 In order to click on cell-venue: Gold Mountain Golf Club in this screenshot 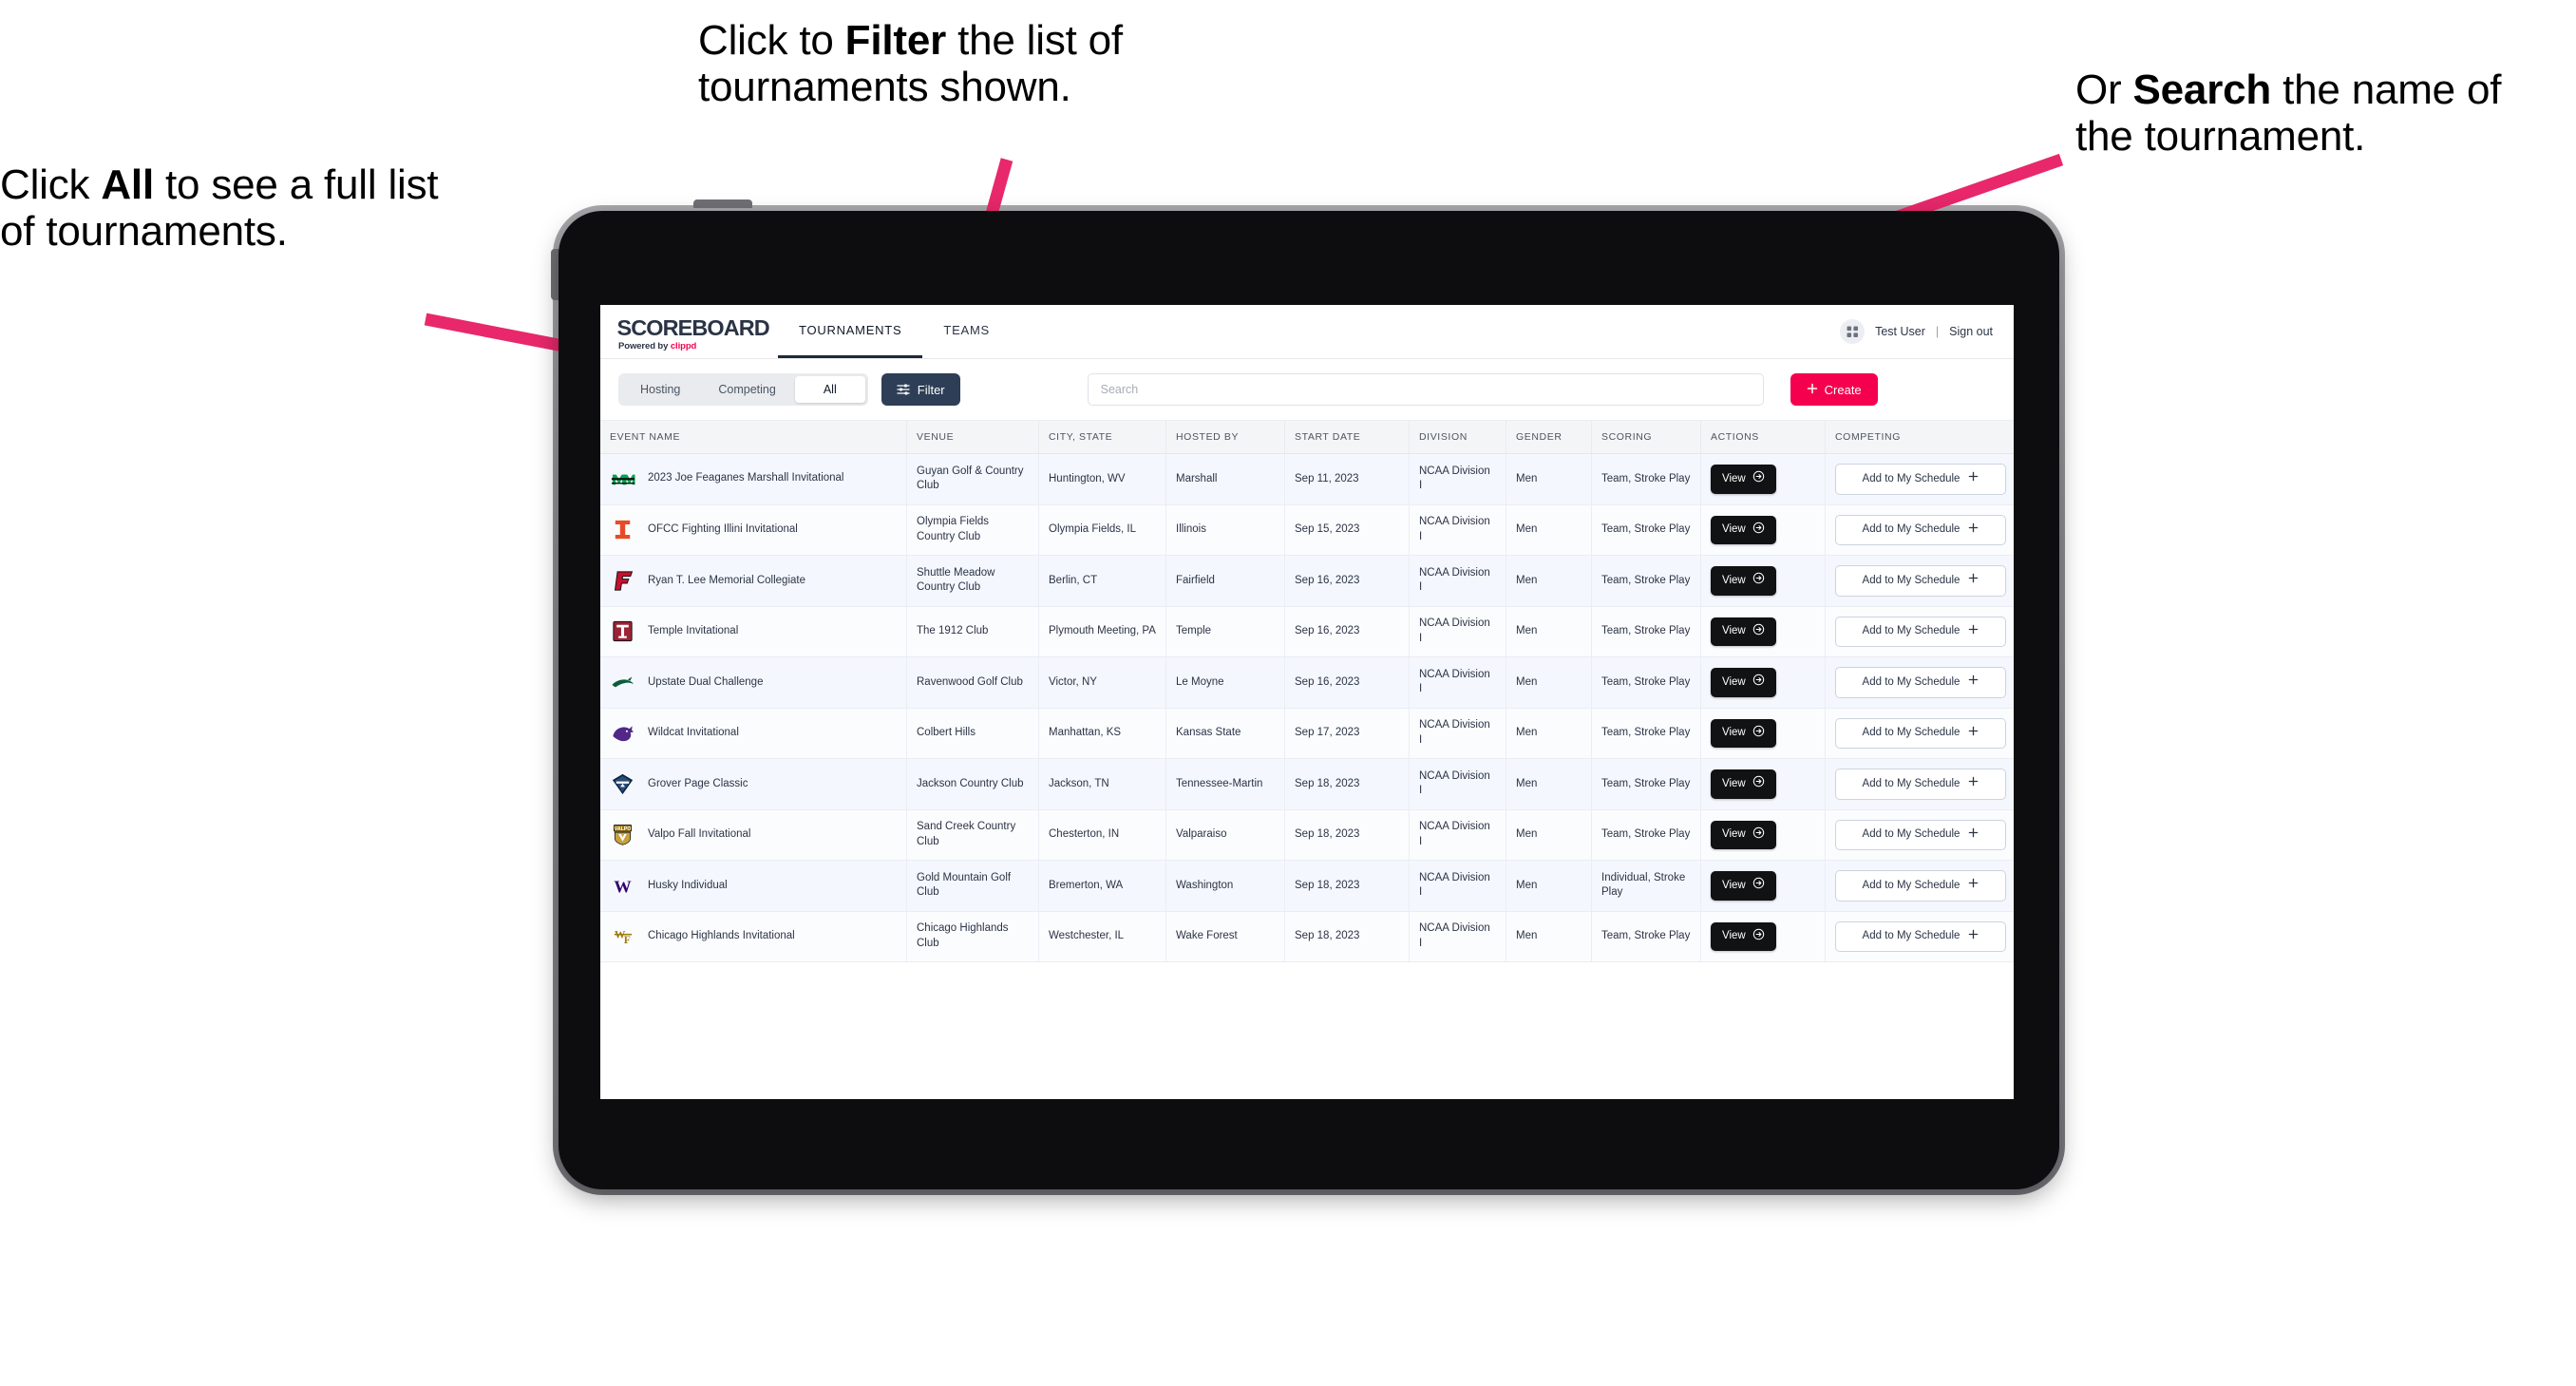, I will do `click(972, 886)`.